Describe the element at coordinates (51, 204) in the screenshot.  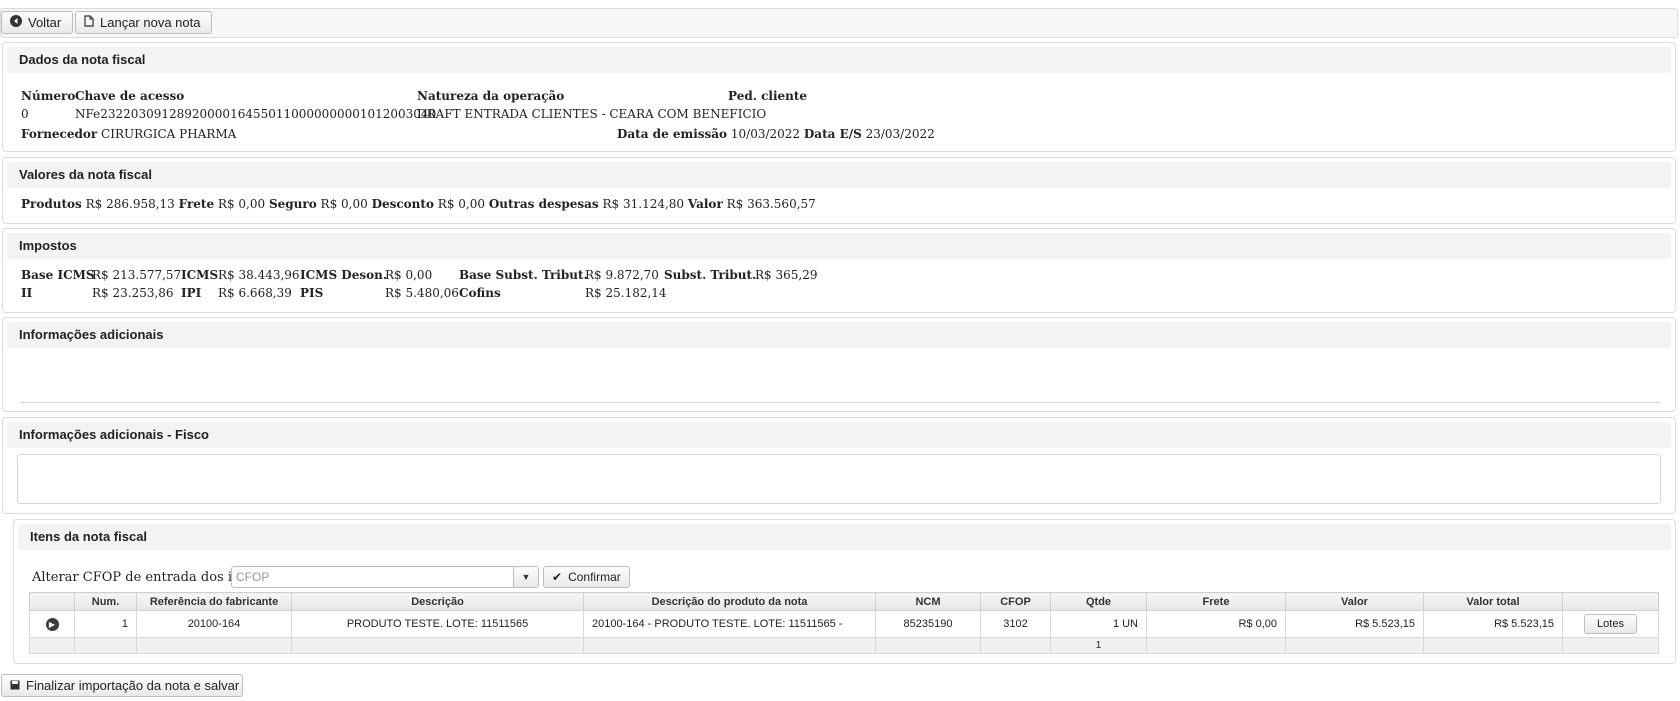
I see `produtos-label: Produtos` at that location.